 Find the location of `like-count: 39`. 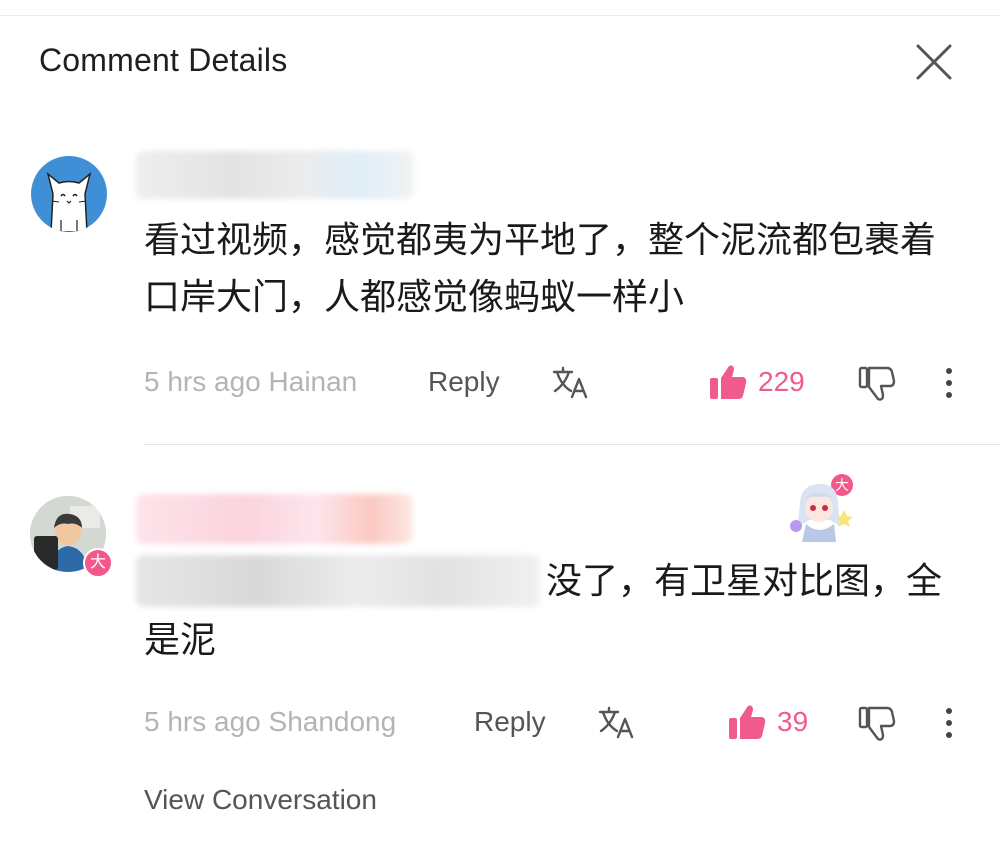

like-count: 39 is located at coordinates (793, 721).